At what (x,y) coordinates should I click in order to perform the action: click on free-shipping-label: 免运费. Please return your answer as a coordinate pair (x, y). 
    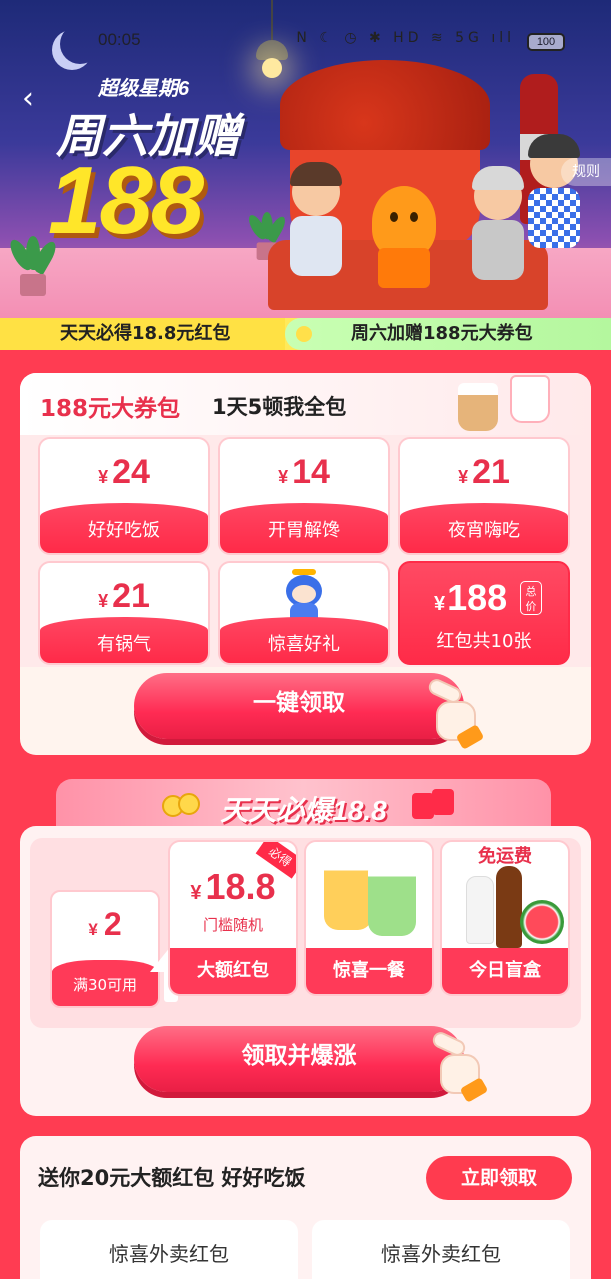
    Looking at the image, I should click on (505, 856).